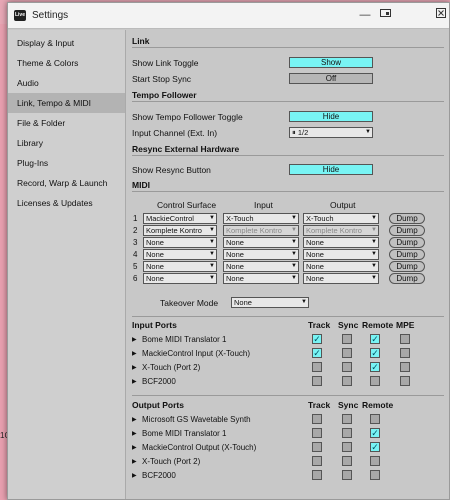 This screenshot has height=500, width=450. What do you see at coordinates (66, 63) in the screenshot?
I see `sidebar-item: Theme & Colors` at bounding box center [66, 63].